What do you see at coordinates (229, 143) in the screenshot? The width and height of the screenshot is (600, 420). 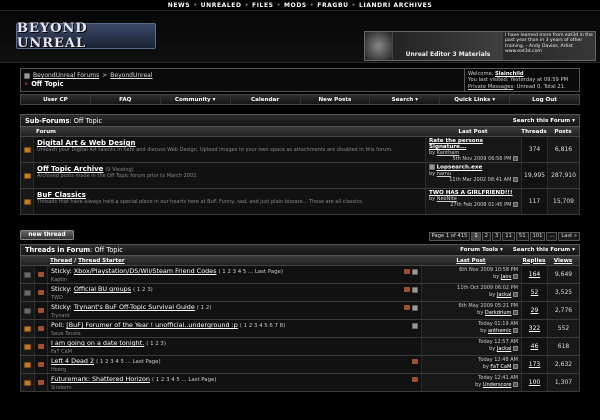 I see `forum-title-link: Digital Art & Web Design` at bounding box center [229, 143].